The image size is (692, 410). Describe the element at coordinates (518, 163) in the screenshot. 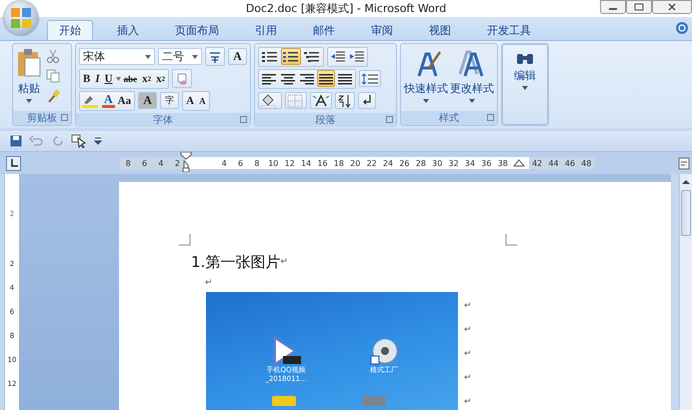

I see `right-indent-marker-icon` at that location.